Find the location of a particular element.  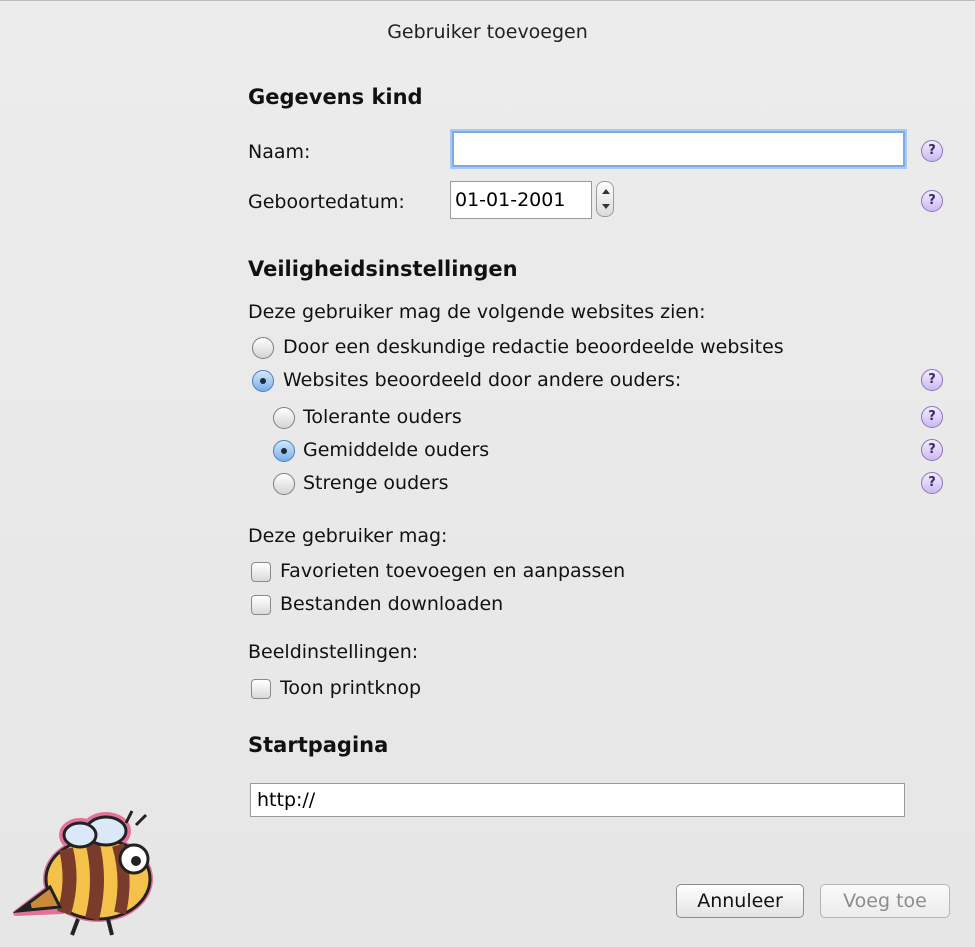

checkbox-downloads is located at coordinates (261, 605).